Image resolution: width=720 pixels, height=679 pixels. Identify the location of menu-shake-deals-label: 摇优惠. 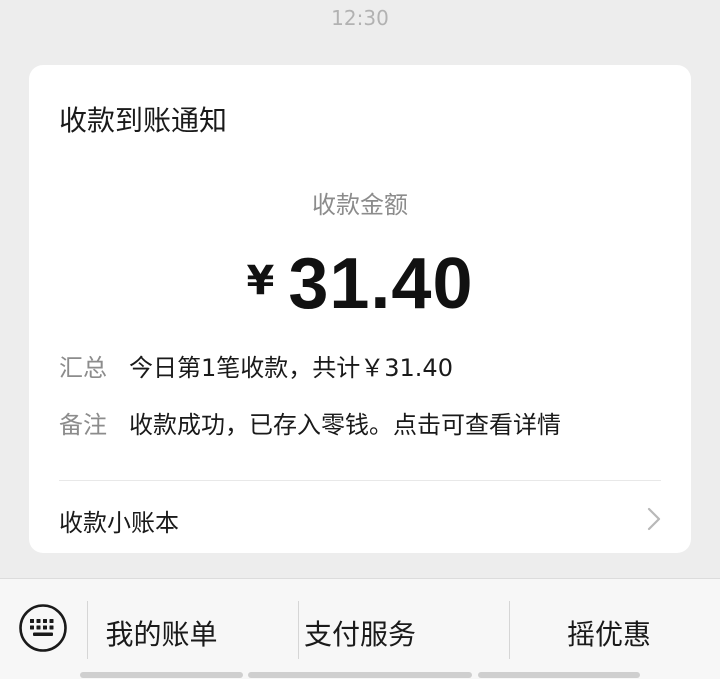
(608, 634).